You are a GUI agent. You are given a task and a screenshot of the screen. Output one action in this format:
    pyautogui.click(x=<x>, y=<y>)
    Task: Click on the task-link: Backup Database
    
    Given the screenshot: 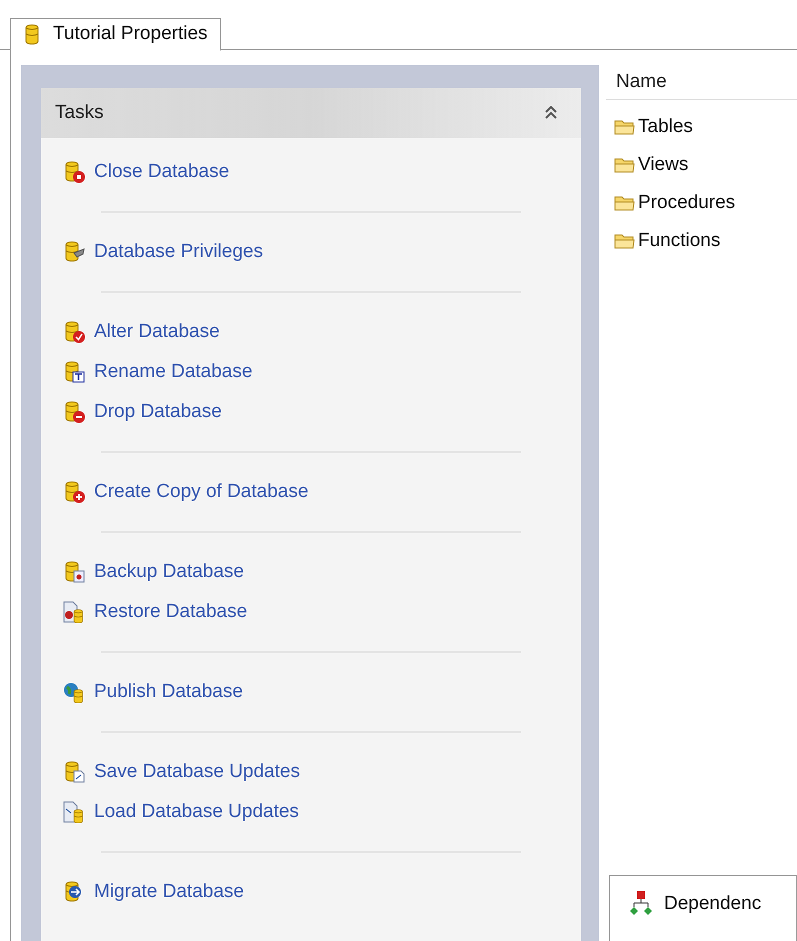 What is the action you would take?
    pyautogui.click(x=142, y=572)
    